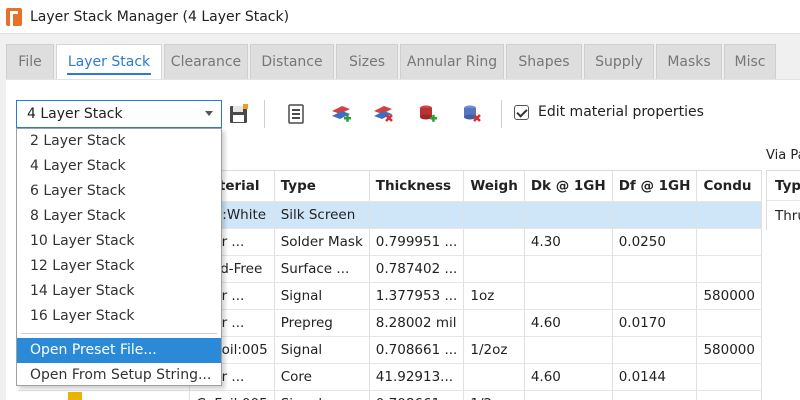 The height and width of the screenshot is (400, 800). Describe the element at coordinates (689, 61) in the screenshot. I see `tab-masks: Masks` at that location.